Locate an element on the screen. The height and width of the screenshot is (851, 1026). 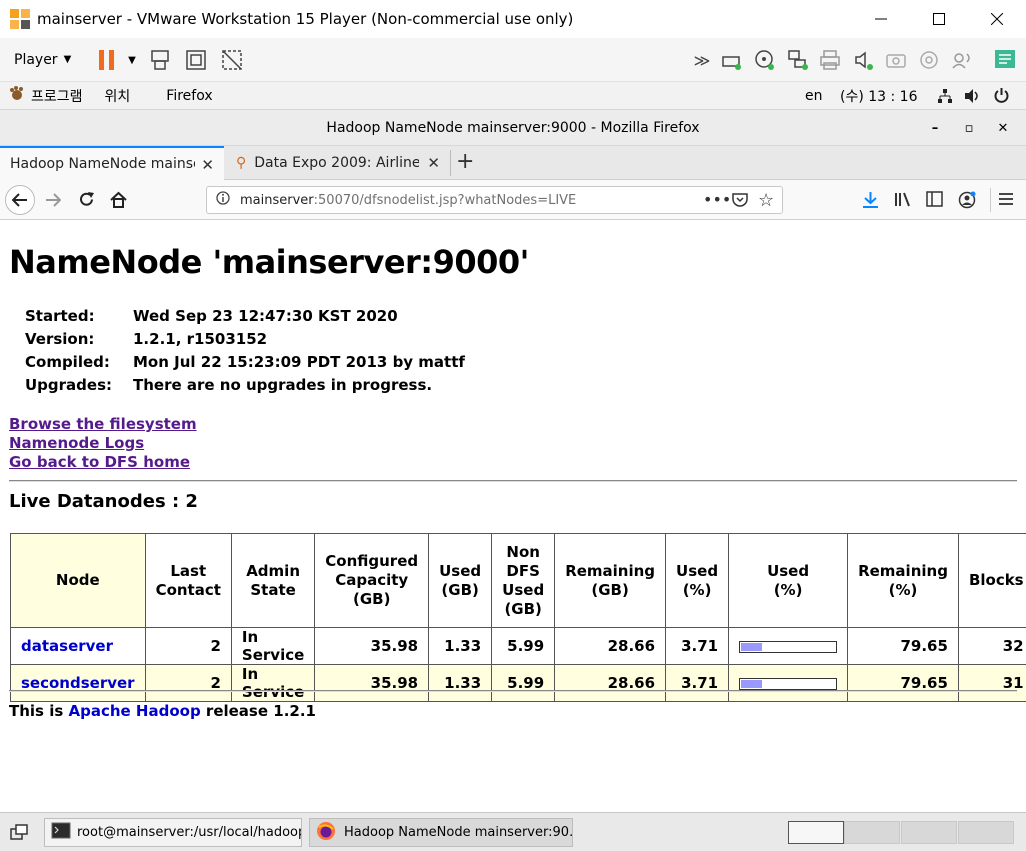
info-value: Wed Sep 23 12:47:30 KST 2020 is located at coordinates (265, 316).